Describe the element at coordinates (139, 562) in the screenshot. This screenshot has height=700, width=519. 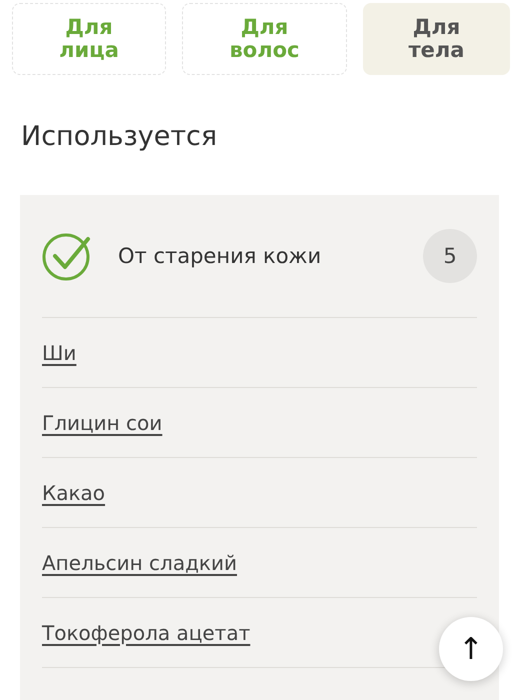
I see `ingredient-link: Апельсин сладкий` at that location.